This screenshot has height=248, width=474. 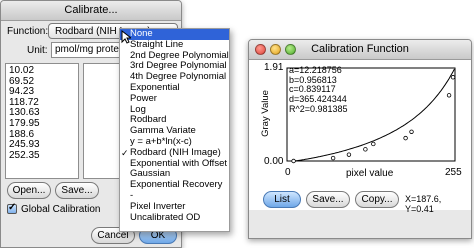 I want to click on menu-item-label: -, so click(x=132, y=195).